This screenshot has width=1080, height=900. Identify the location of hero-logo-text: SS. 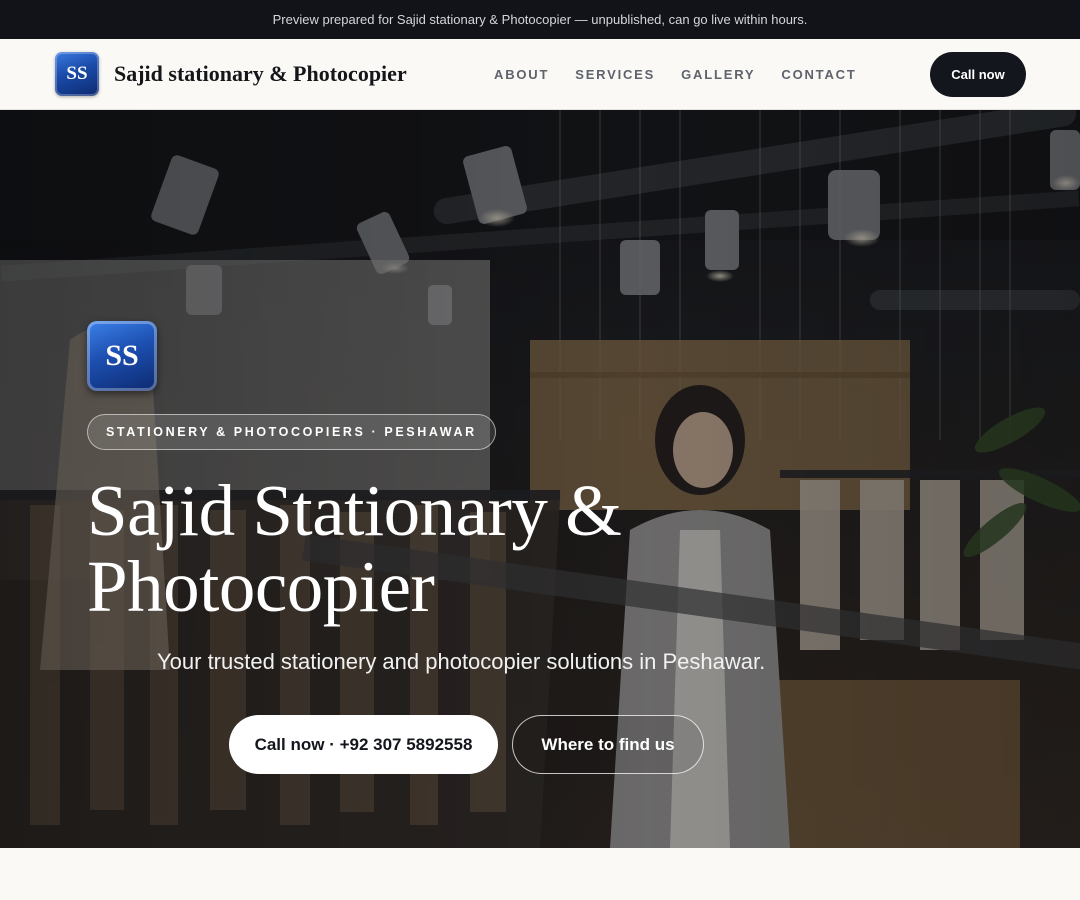
(122, 355).